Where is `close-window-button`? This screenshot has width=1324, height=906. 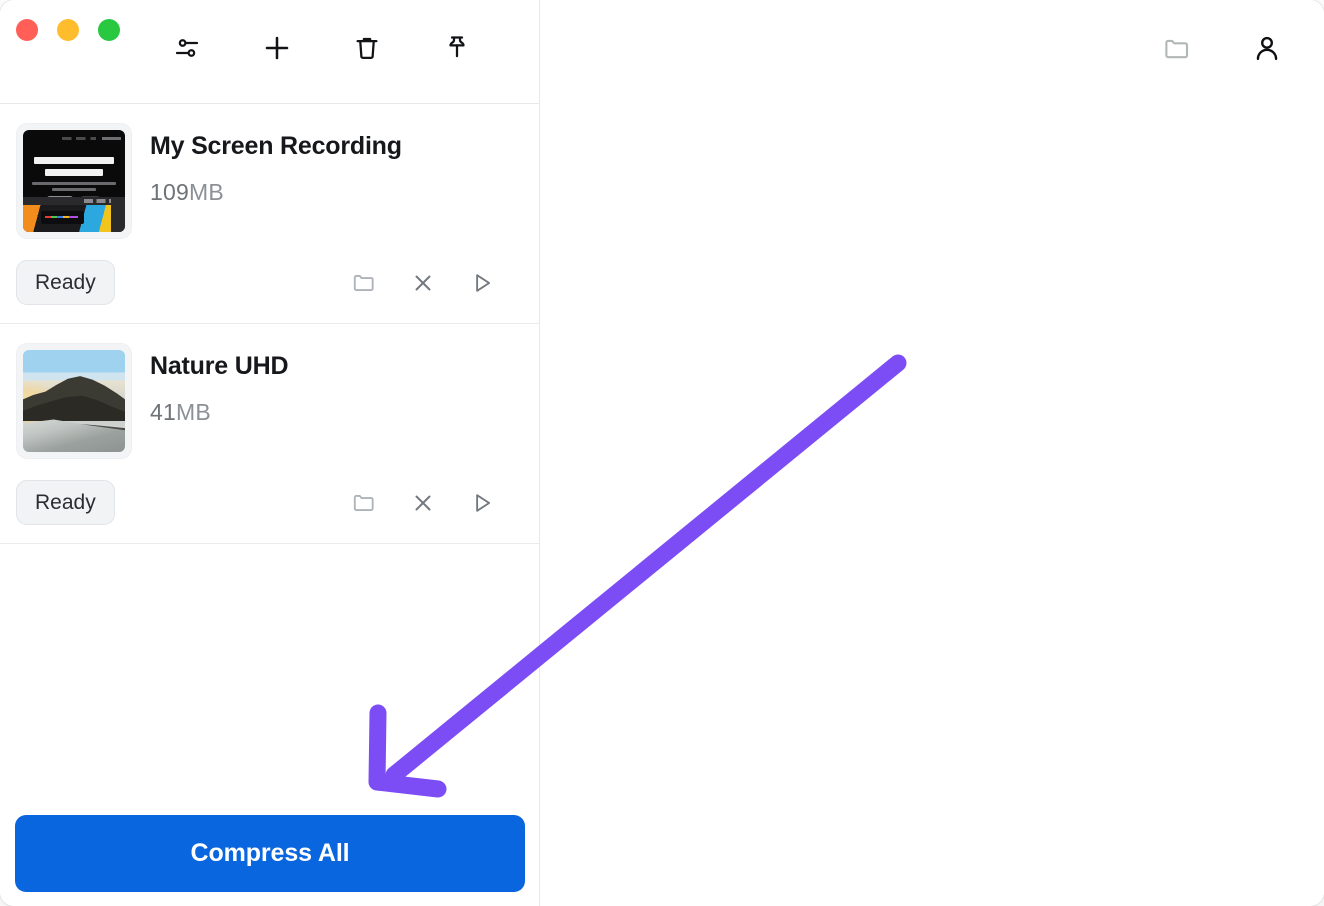
close-window-button is located at coordinates (27, 30).